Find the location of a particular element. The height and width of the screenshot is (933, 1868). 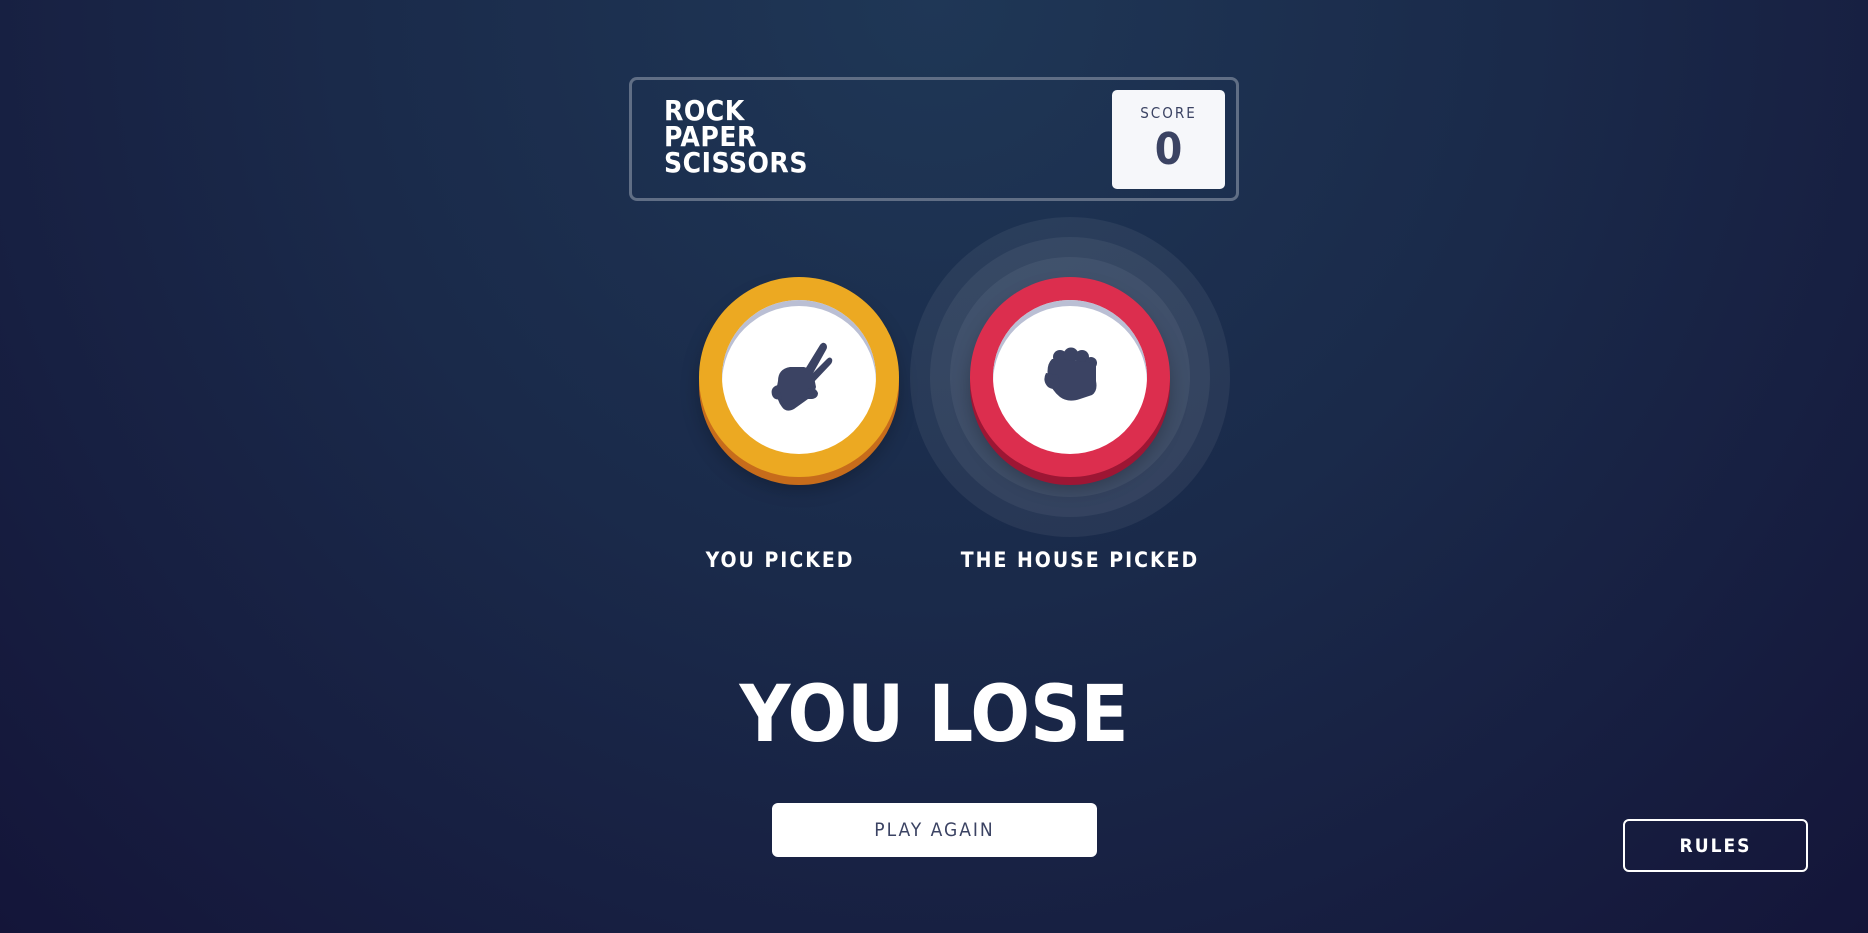

logo-line-scissors: SCISSORS is located at coordinates (736, 162).